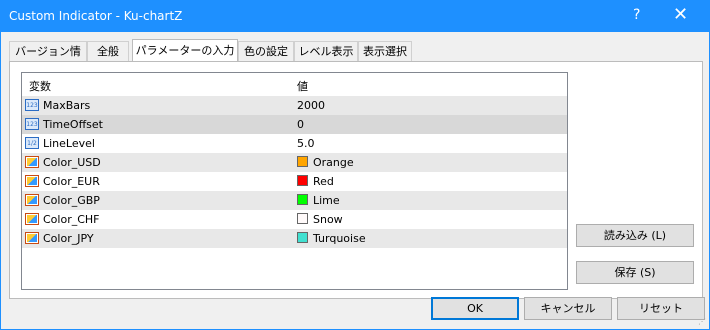 Image resolution: width=710 pixels, height=330 pixels. Describe the element at coordinates (702, 321) in the screenshot. I see `resize-grip-icon: ⋰` at that location.